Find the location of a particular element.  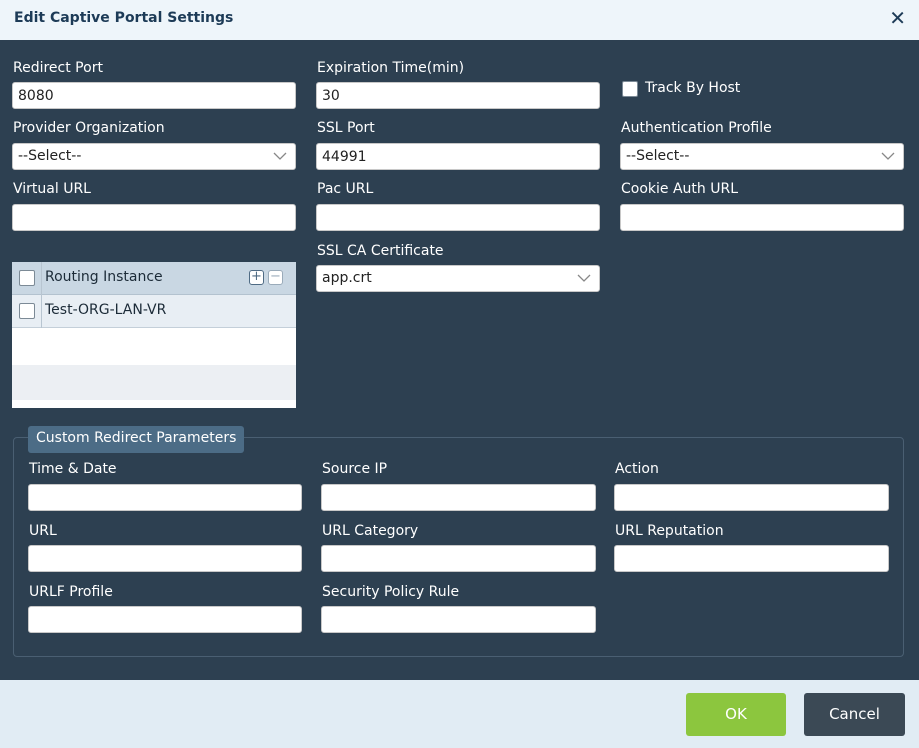

track-by-host-checkbox is located at coordinates (630, 89).